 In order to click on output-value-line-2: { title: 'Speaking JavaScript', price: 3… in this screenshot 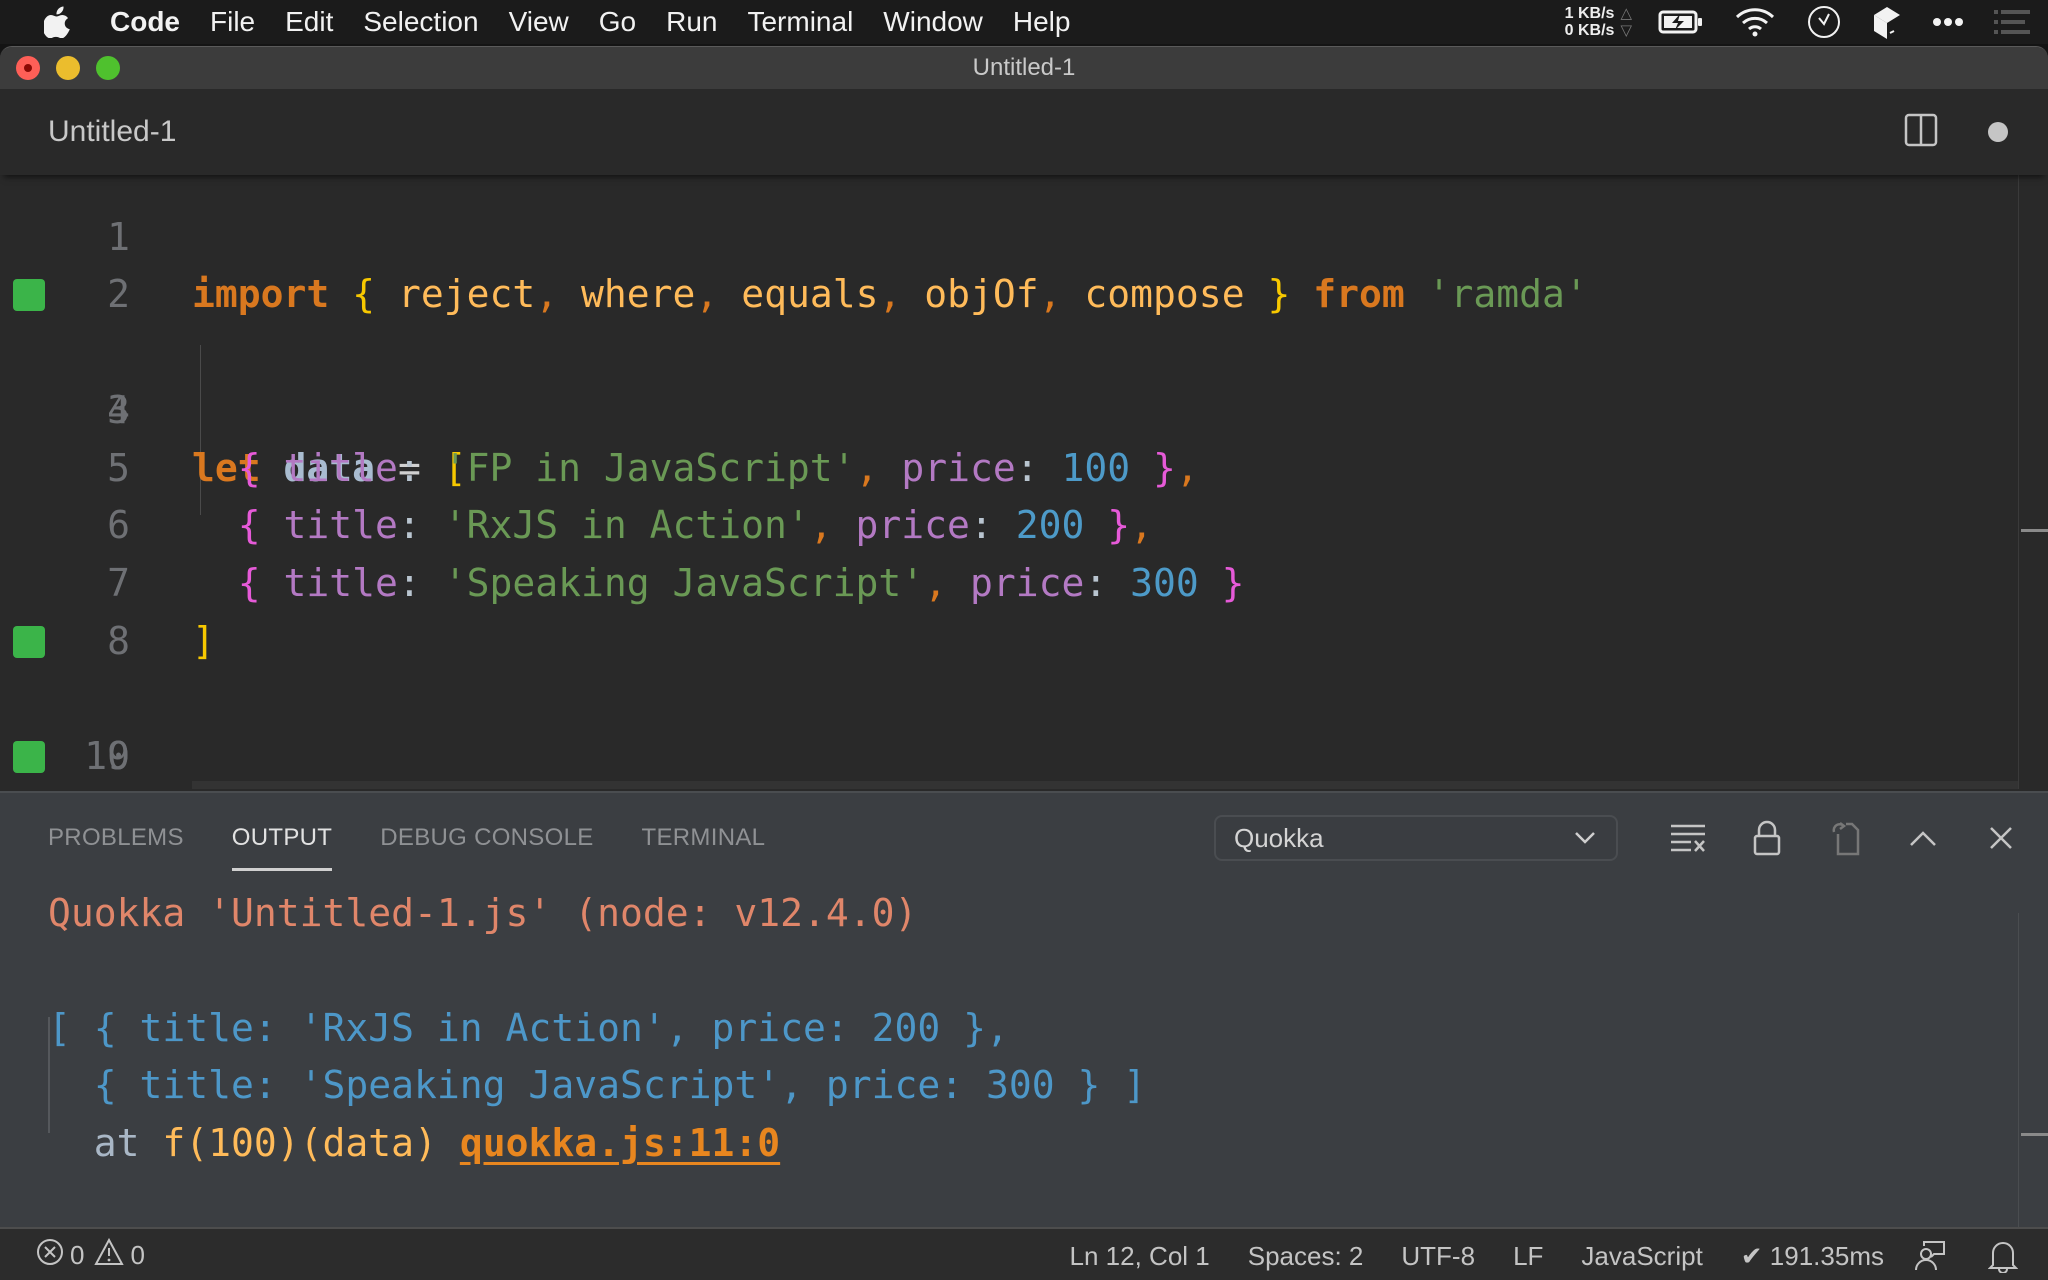, I will do `click(597, 1085)`.